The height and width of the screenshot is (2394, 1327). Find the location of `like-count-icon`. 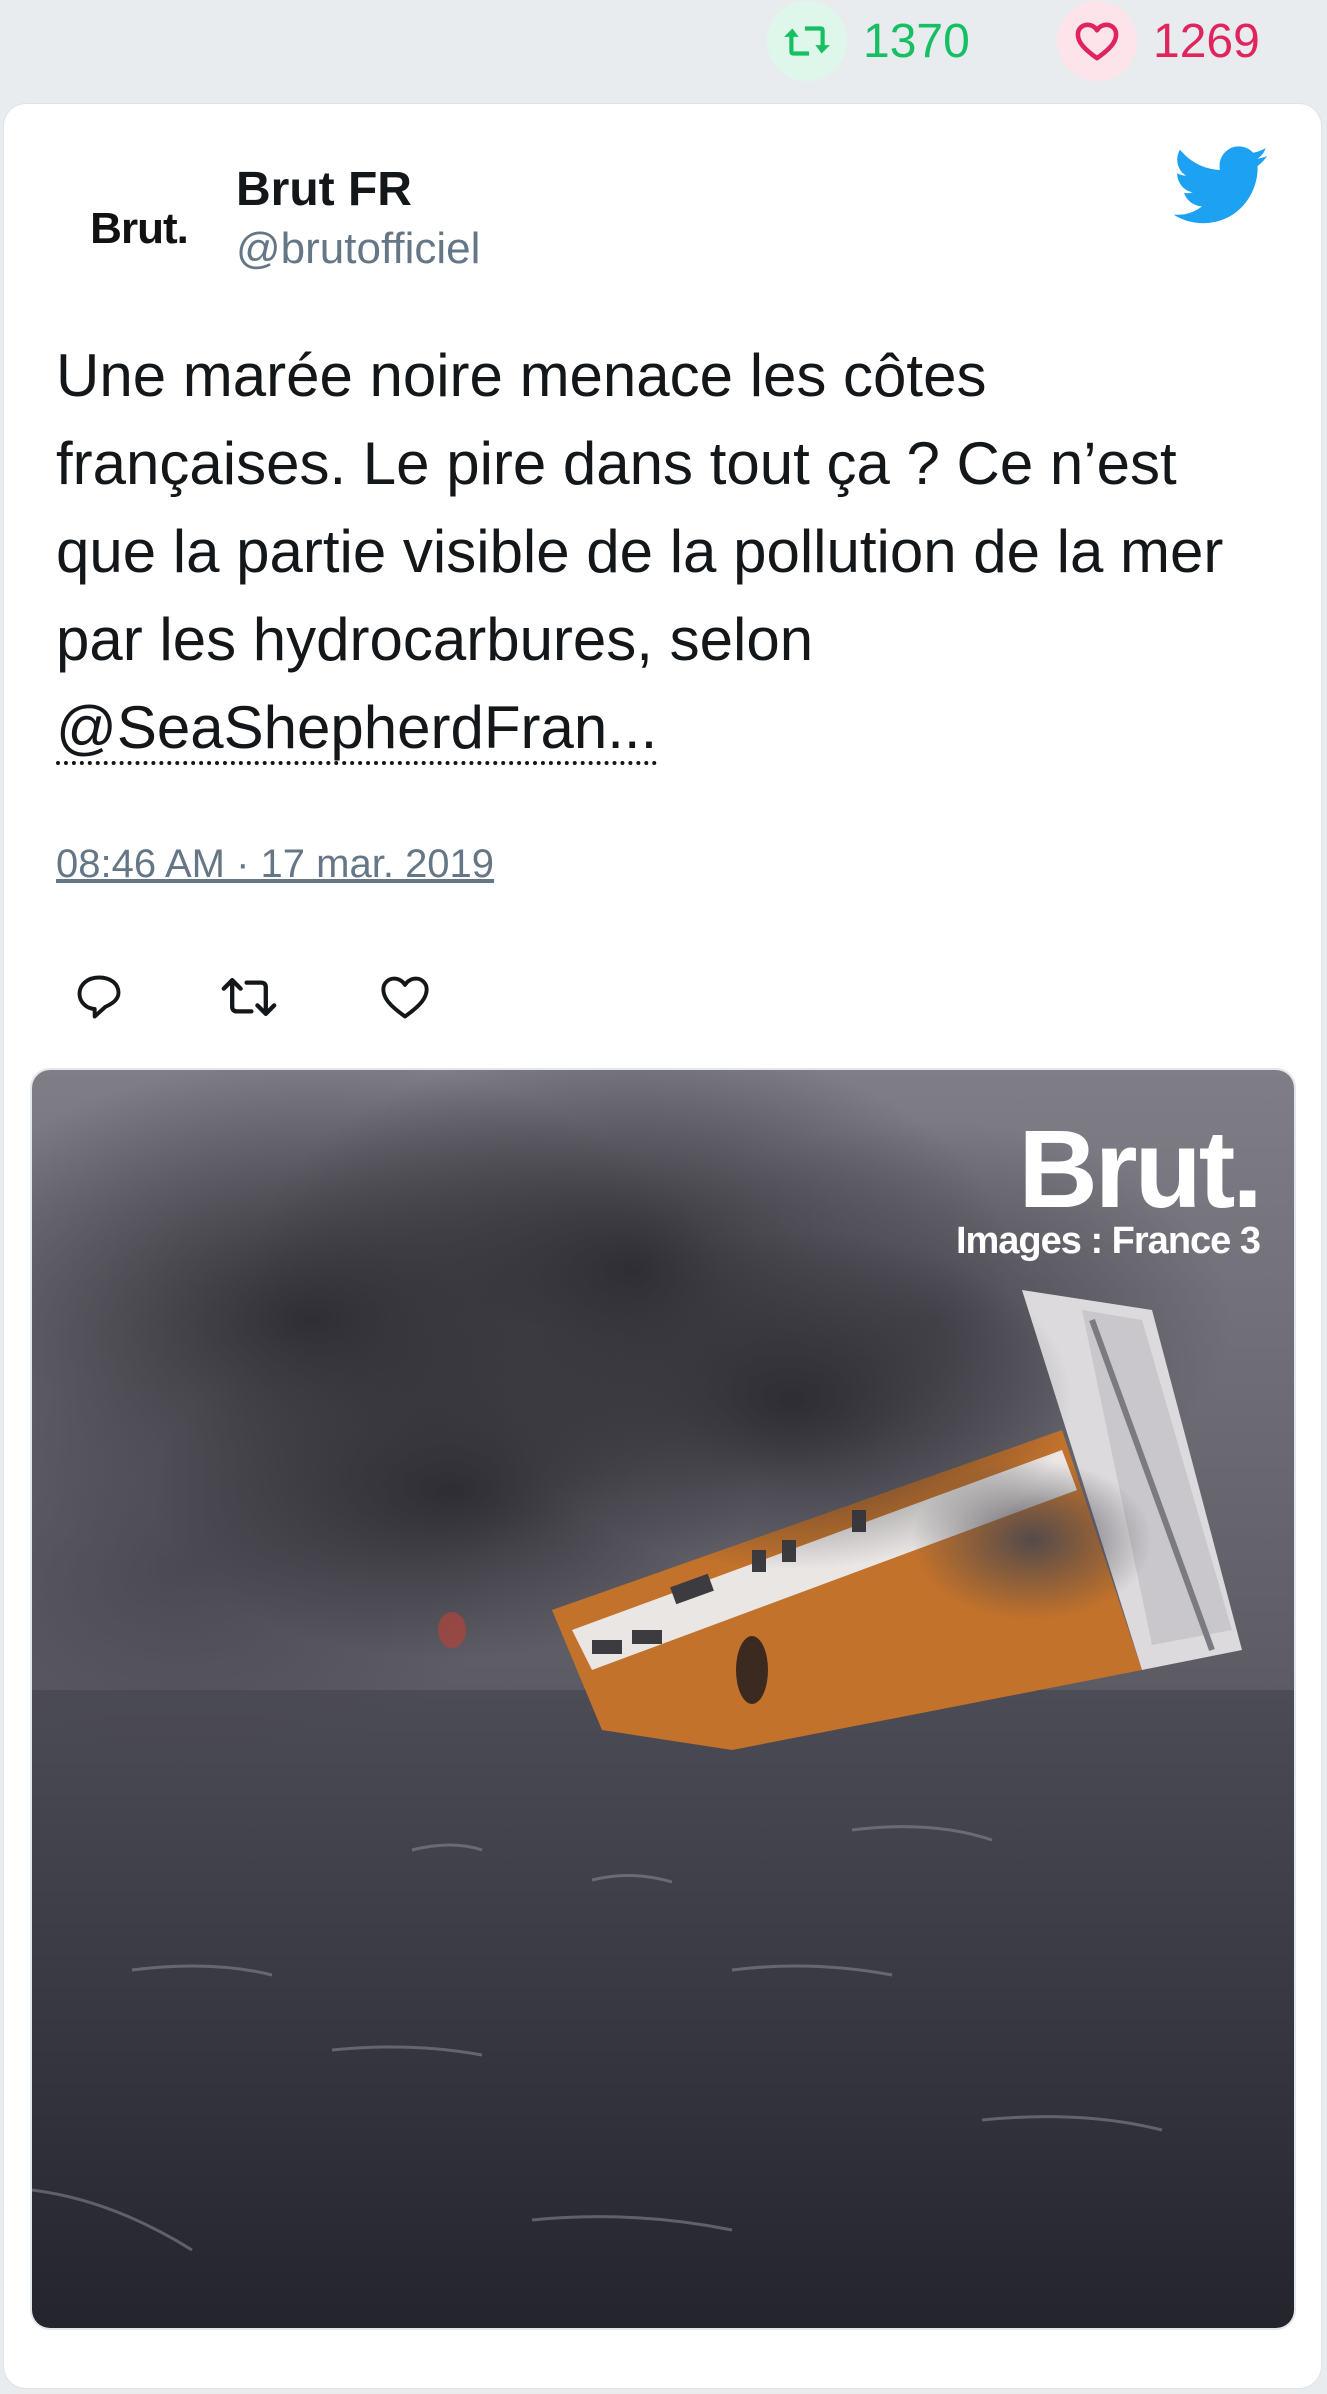

like-count-icon is located at coordinates (1097, 41).